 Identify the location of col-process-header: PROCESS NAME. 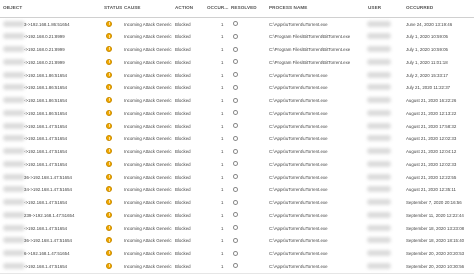
(288, 7).